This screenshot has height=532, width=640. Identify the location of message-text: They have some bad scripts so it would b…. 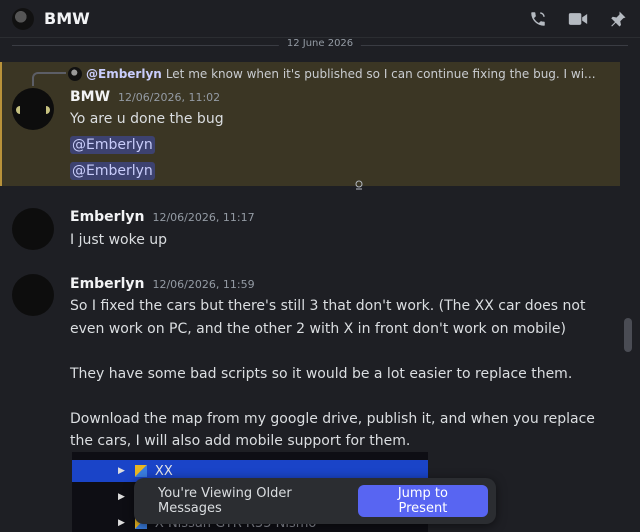
(321, 374).